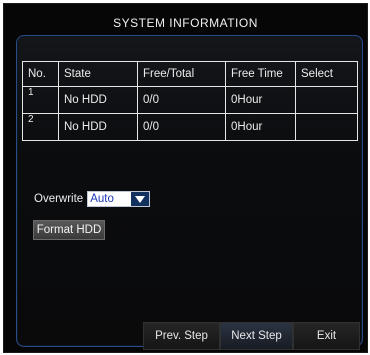  I want to click on cell-no: 1, so click(40, 100).